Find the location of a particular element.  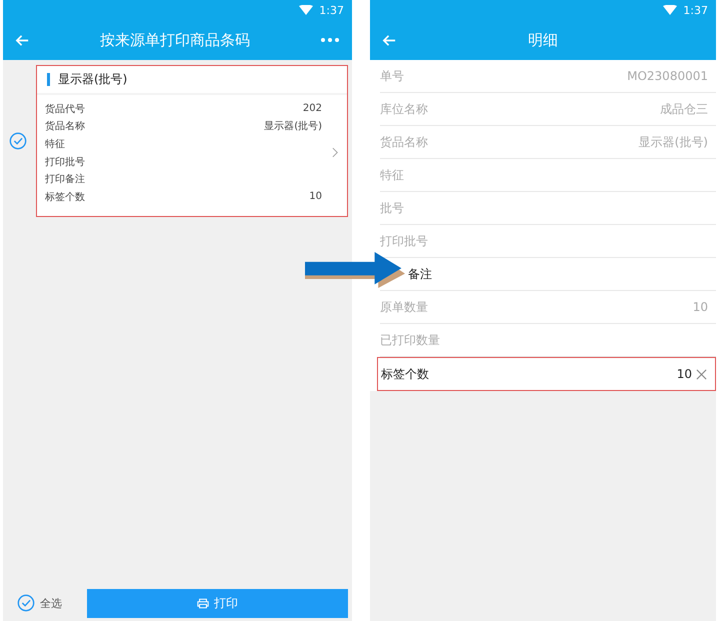

row-label: 单号 is located at coordinates (392, 76).